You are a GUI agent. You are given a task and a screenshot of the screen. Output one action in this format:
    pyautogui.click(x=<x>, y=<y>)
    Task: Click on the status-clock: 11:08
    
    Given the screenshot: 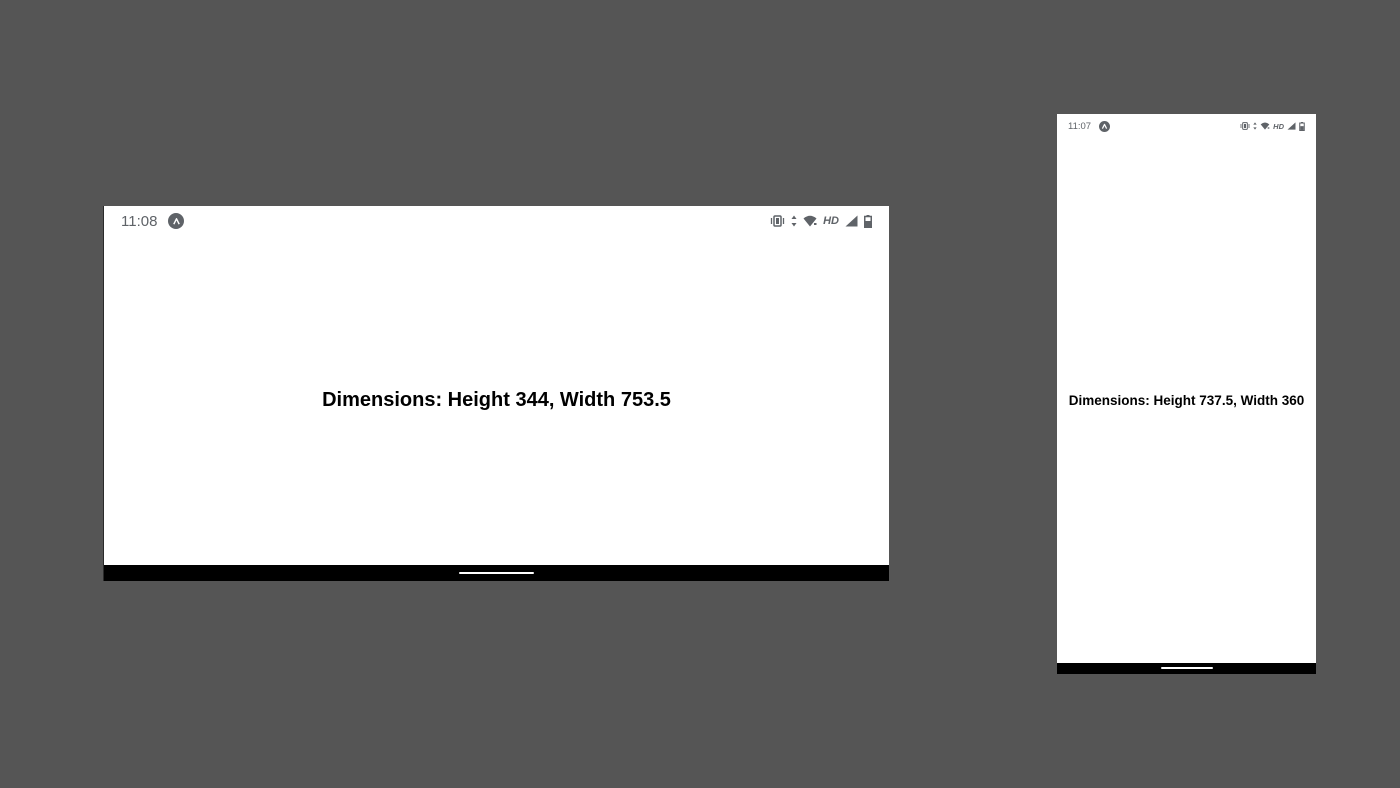 What is the action you would take?
    pyautogui.click(x=139, y=221)
    